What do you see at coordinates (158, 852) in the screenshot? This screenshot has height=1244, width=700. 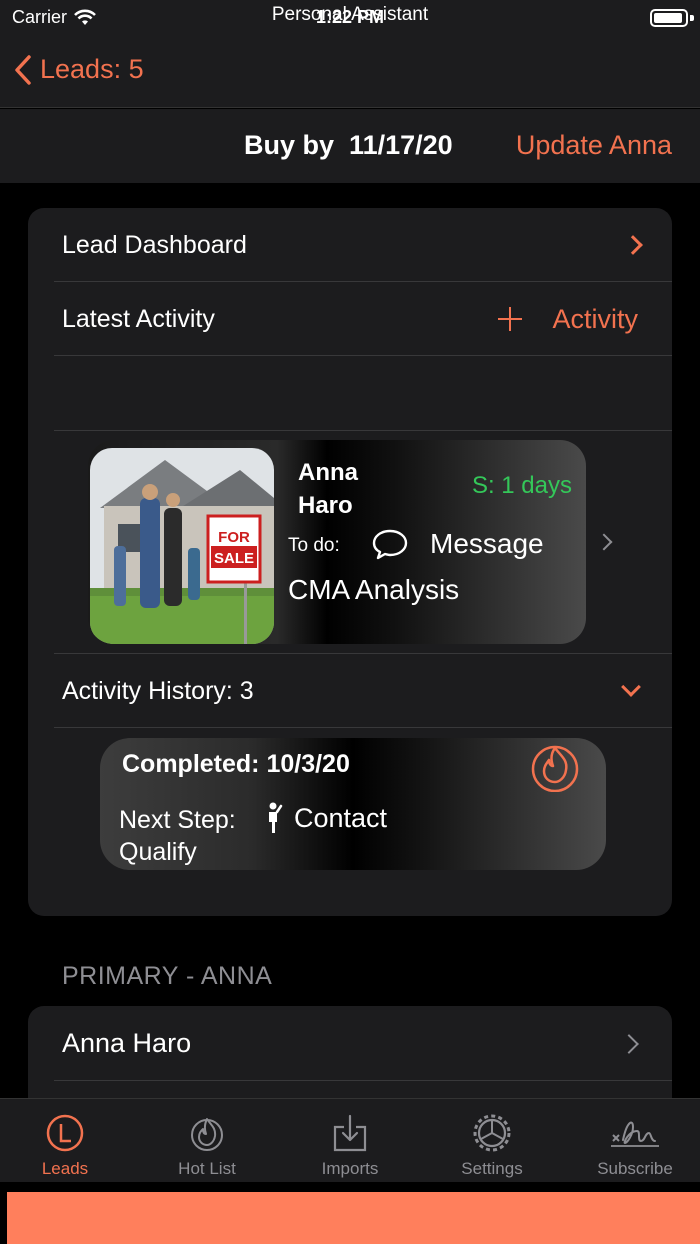 I see `lead-stage: Qualify` at bounding box center [158, 852].